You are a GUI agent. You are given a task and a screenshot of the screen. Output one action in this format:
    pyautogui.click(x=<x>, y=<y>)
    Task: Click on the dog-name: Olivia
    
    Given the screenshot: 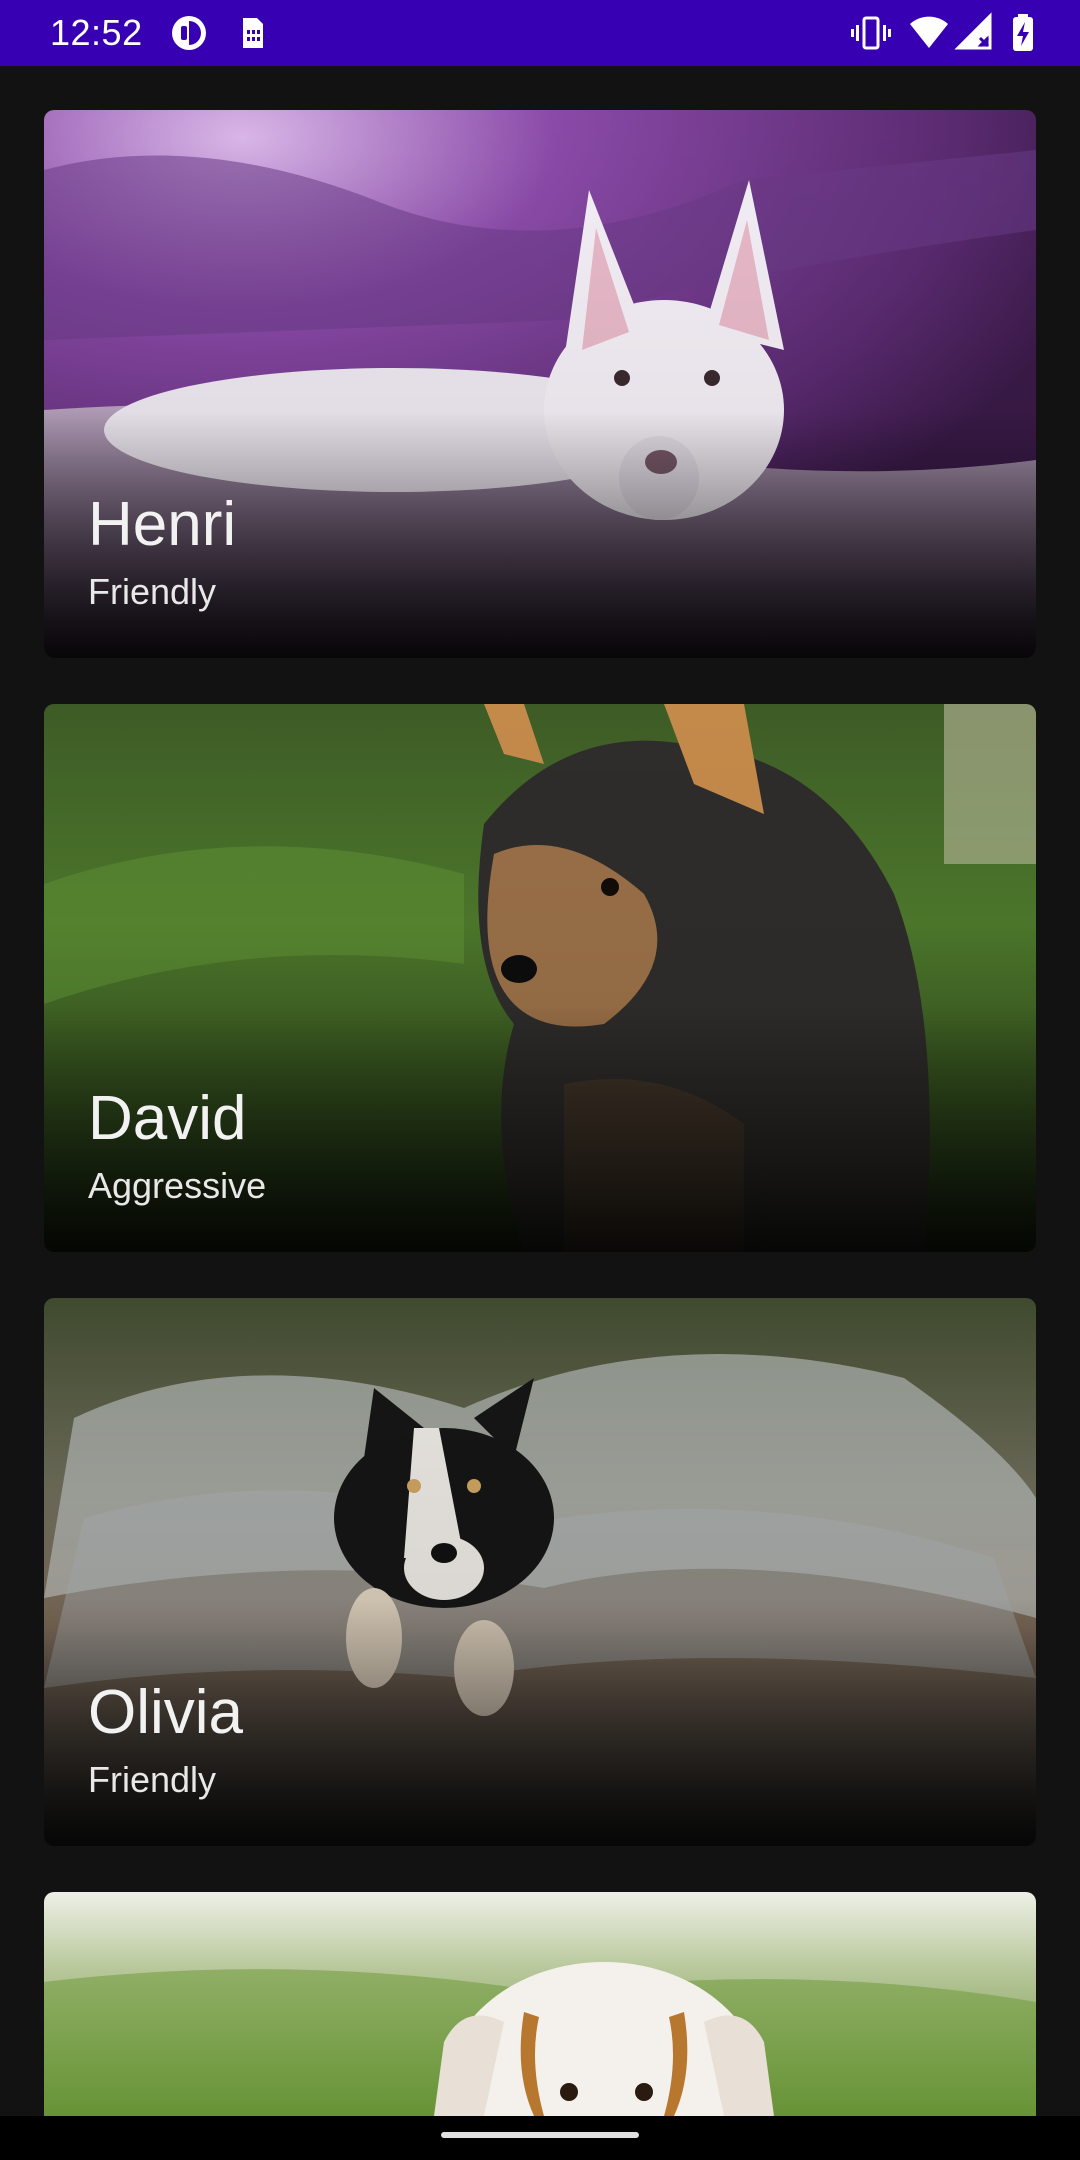 What is the action you would take?
    pyautogui.click(x=166, y=1712)
    